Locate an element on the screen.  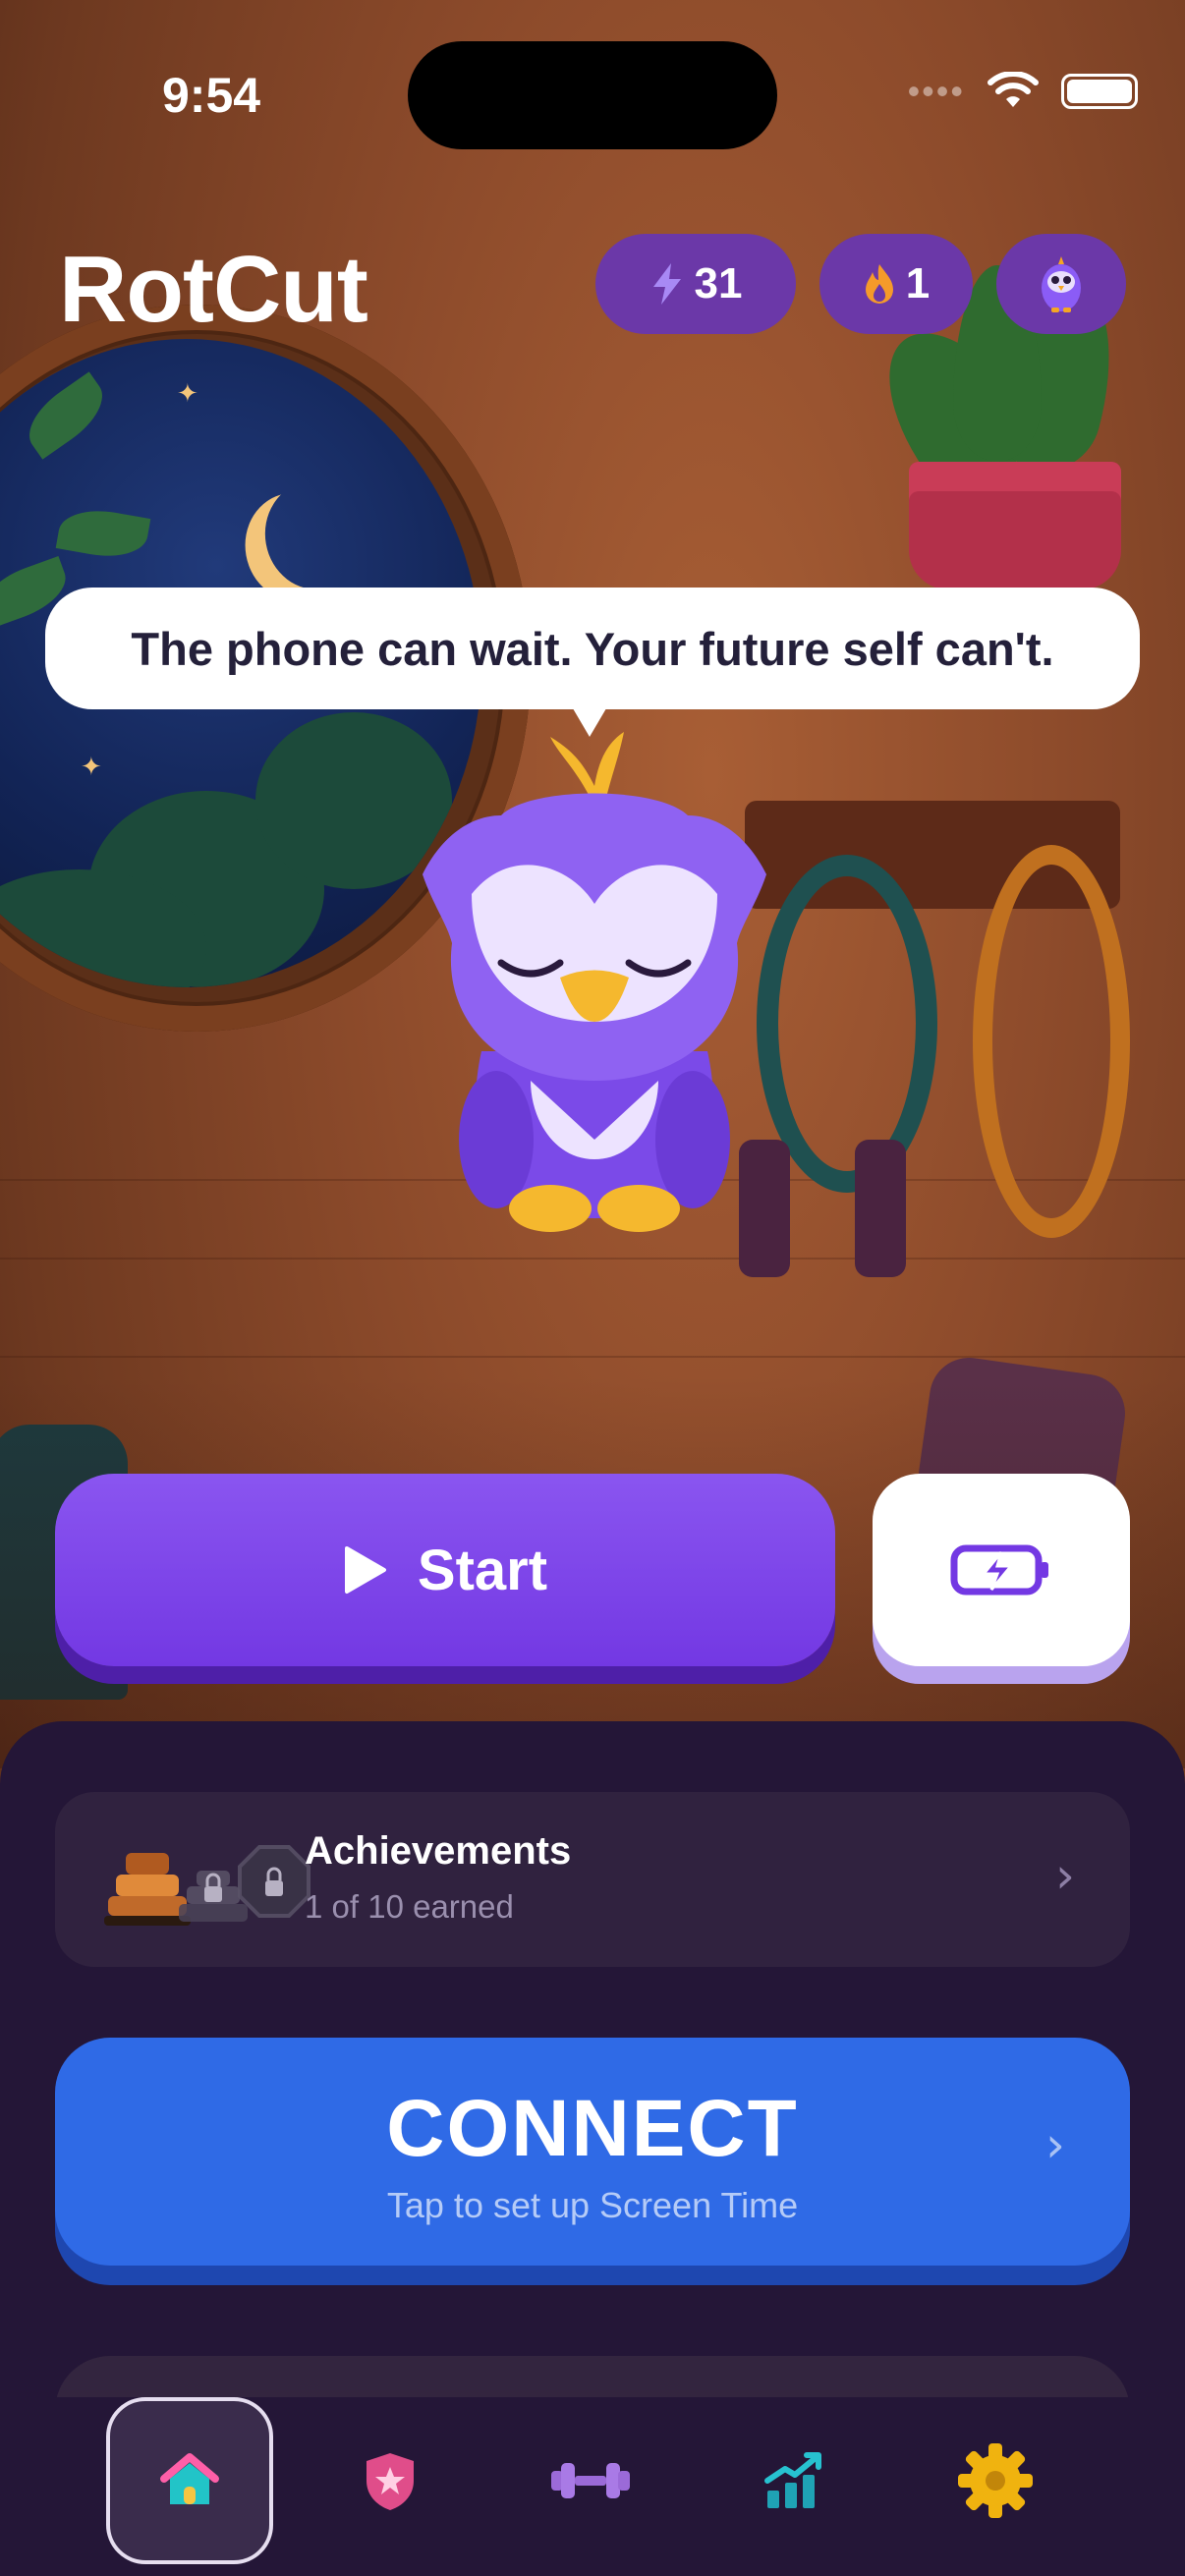
energy-pill: 31 is located at coordinates (695, 284).